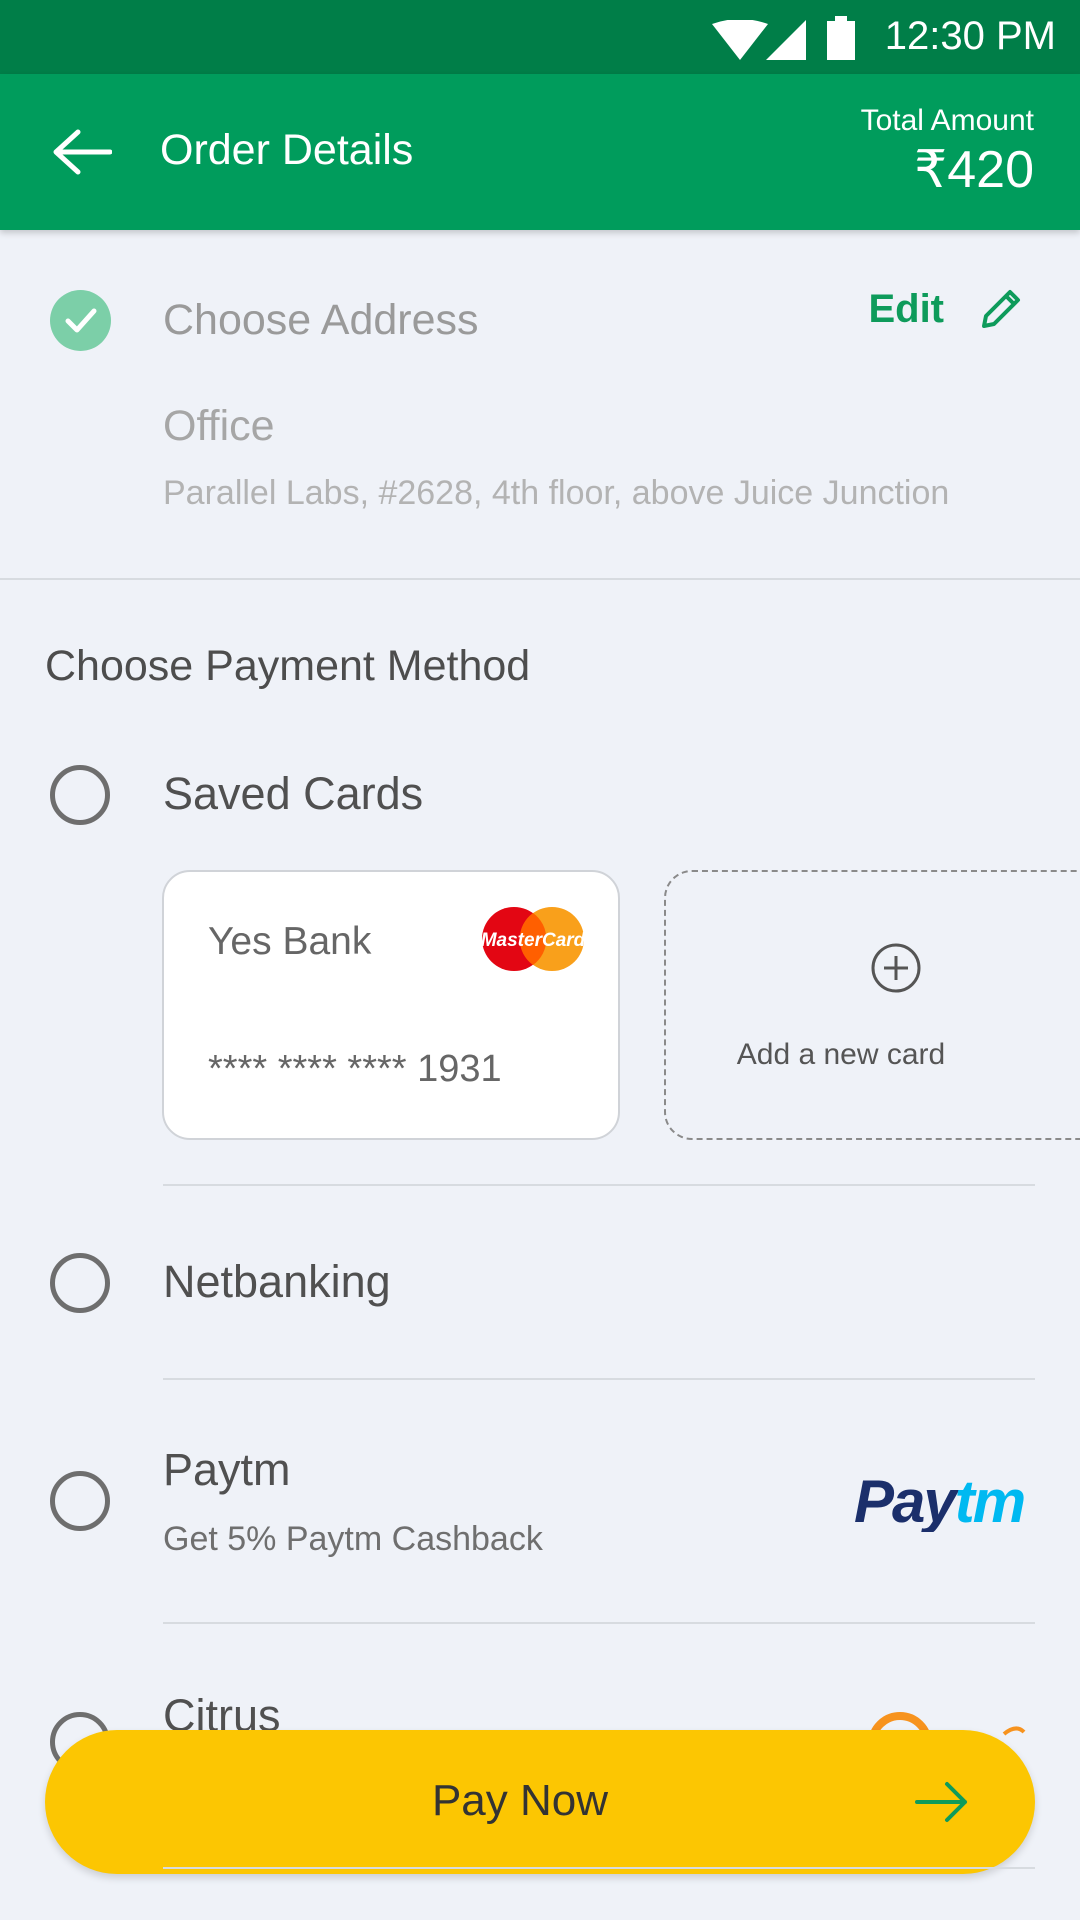 The width and height of the screenshot is (1080, 1920). I want to click on paytm-label: Paytm, so click(227, 1470).